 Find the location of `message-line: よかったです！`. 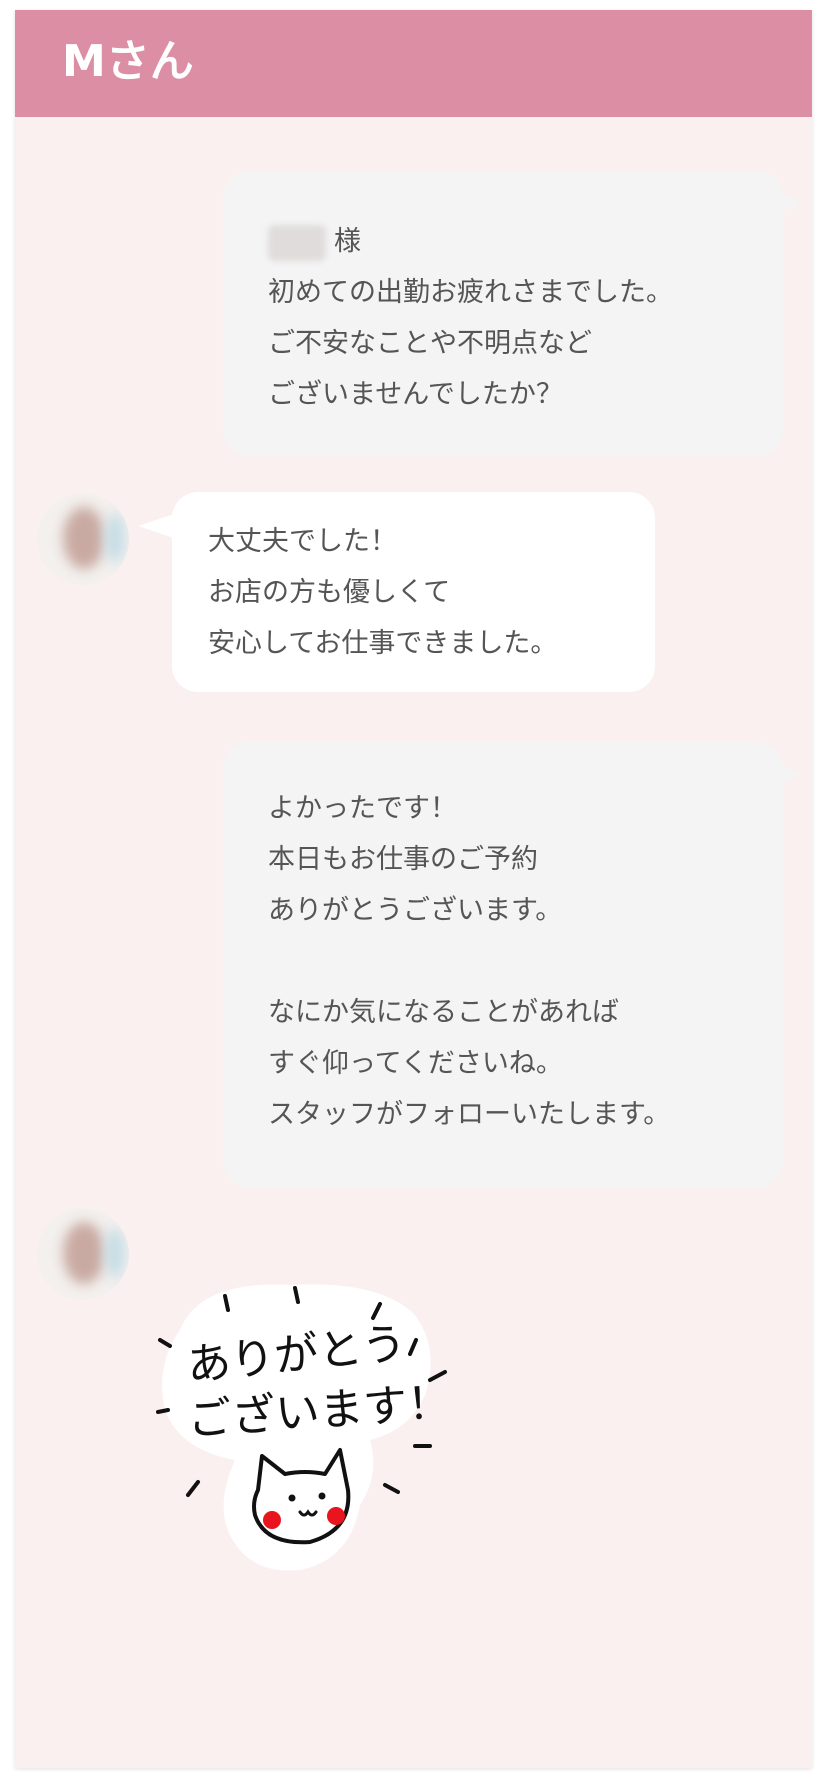

message-line: よかったです！ is located at coordinates (362, 808).